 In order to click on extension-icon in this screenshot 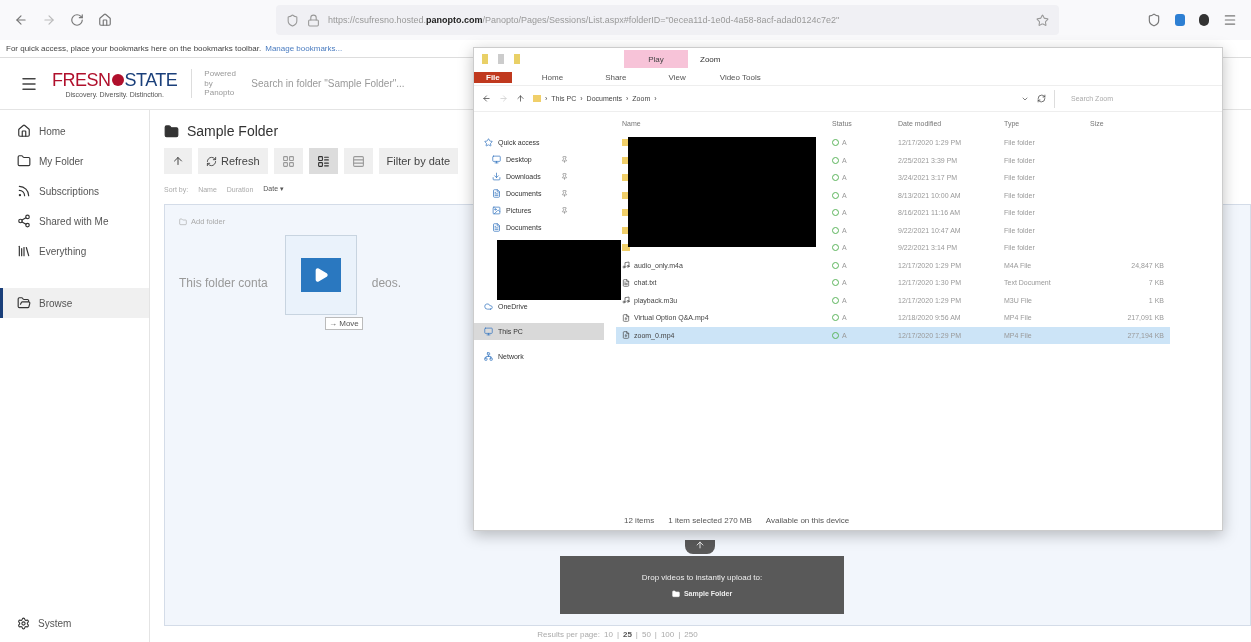, I will do `click(1204, 20)`.